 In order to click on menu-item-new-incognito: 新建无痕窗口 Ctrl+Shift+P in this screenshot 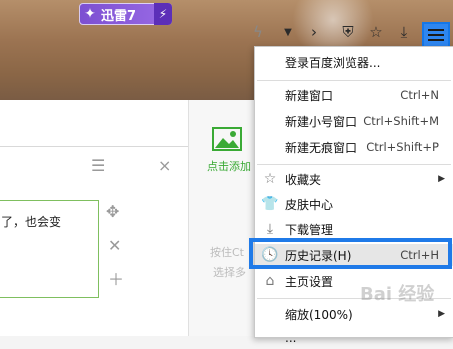, I will do `click(354, 147)`.